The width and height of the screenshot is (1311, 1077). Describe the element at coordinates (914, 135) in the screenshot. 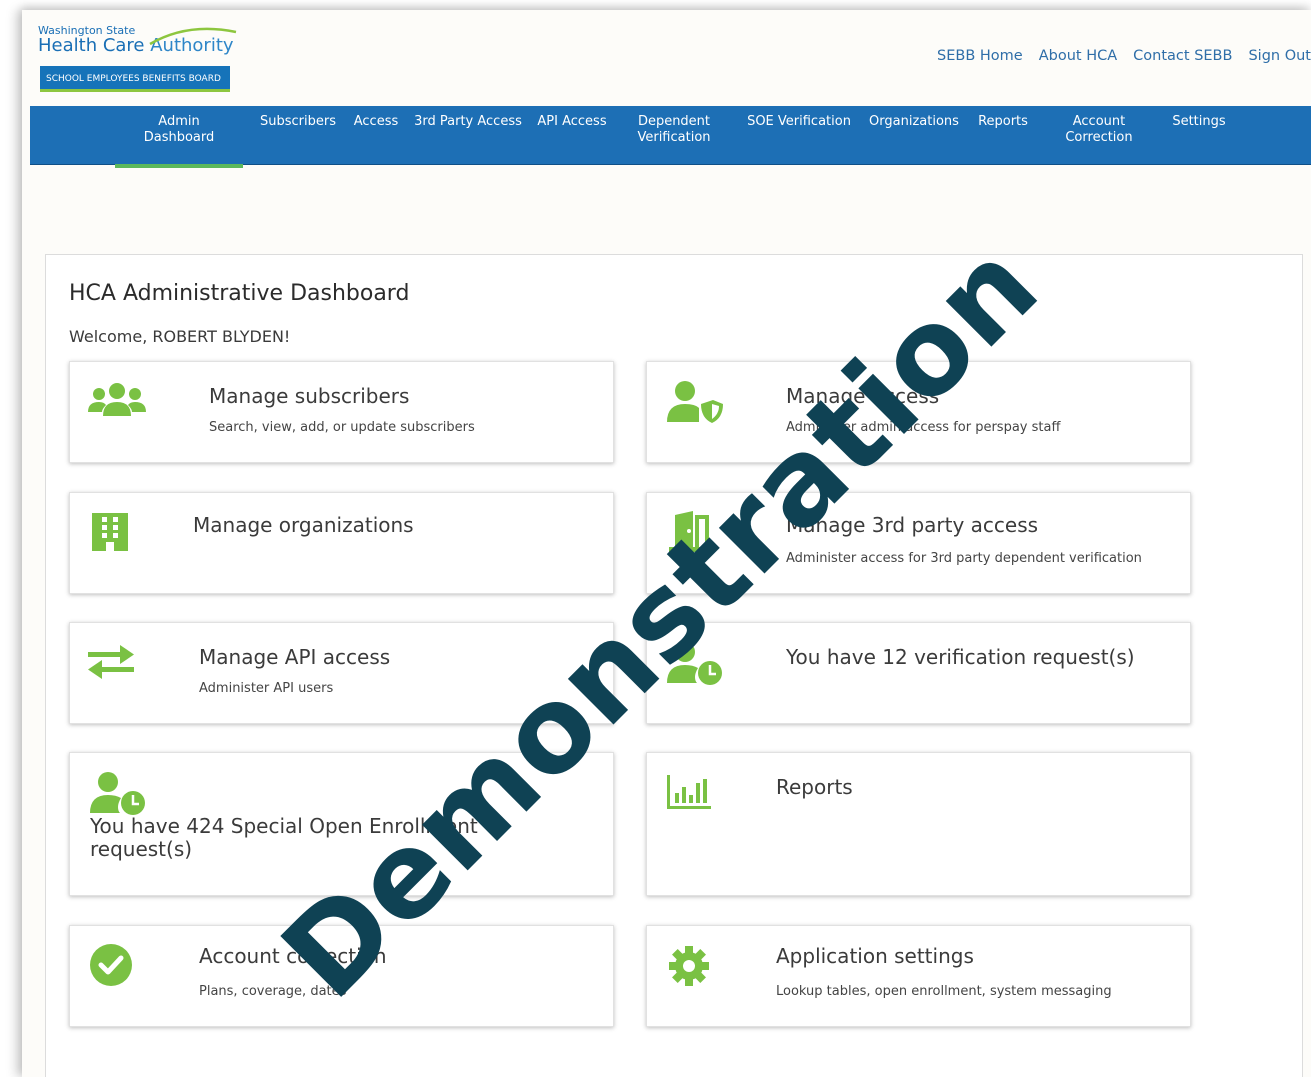

I see `nav-organizations: Organizations` at that location.